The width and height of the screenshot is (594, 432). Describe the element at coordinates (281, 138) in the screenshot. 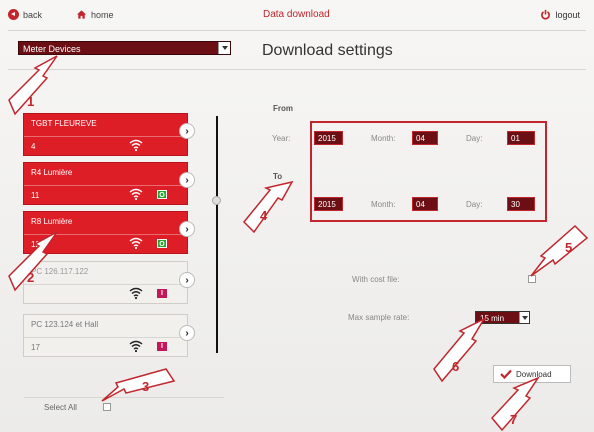

I see `from-year-label: Year:` at that location.